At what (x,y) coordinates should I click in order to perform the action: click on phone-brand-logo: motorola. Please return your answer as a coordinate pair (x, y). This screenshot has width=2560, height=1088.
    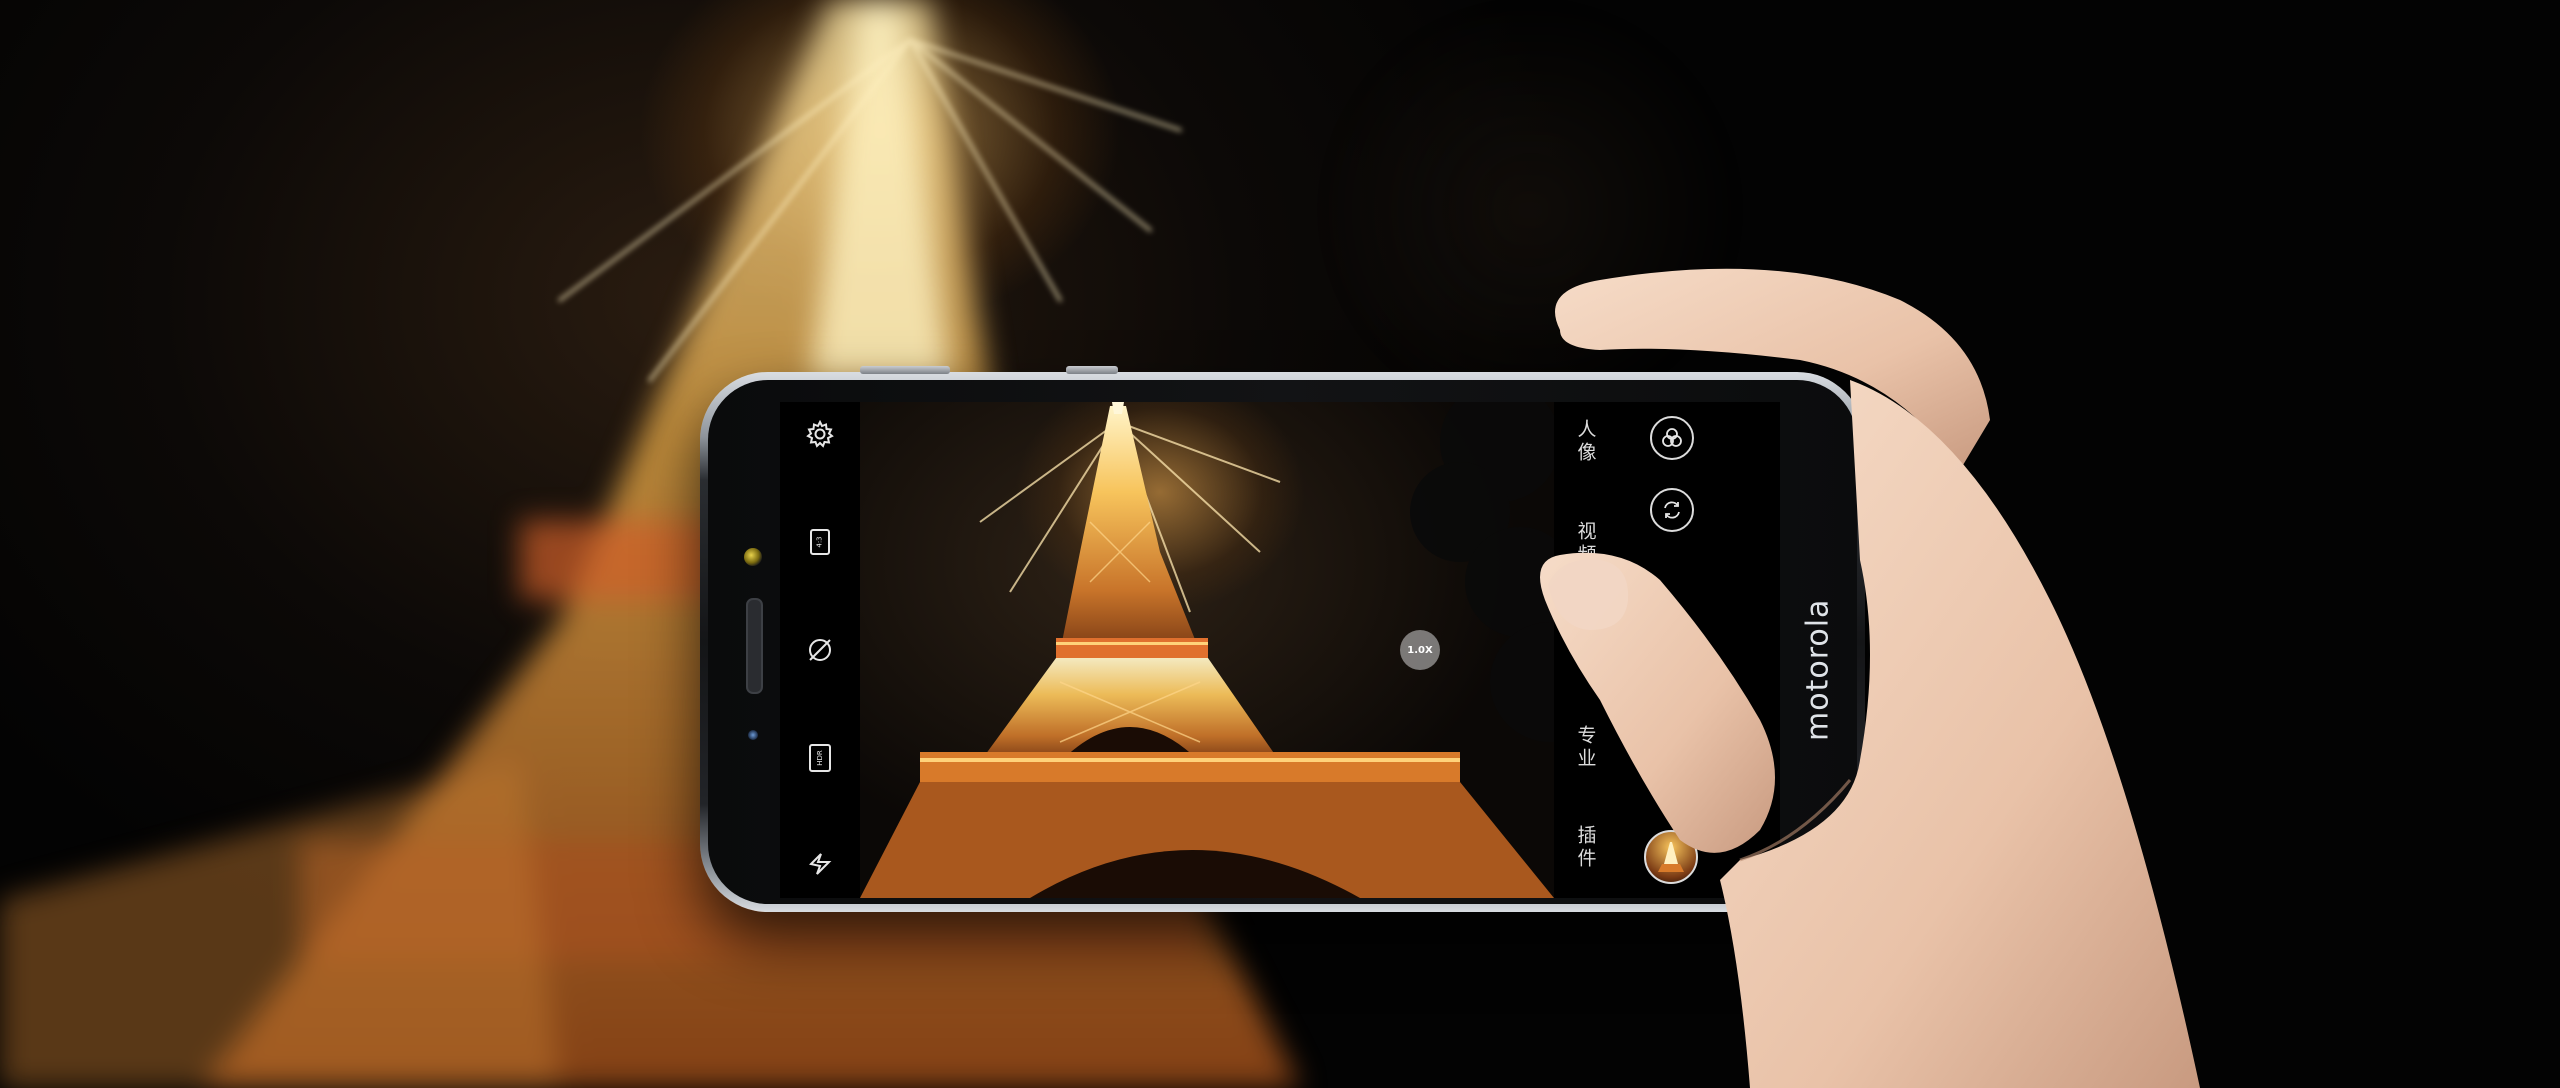
    Looking at the image, I should click on (1818, 670).